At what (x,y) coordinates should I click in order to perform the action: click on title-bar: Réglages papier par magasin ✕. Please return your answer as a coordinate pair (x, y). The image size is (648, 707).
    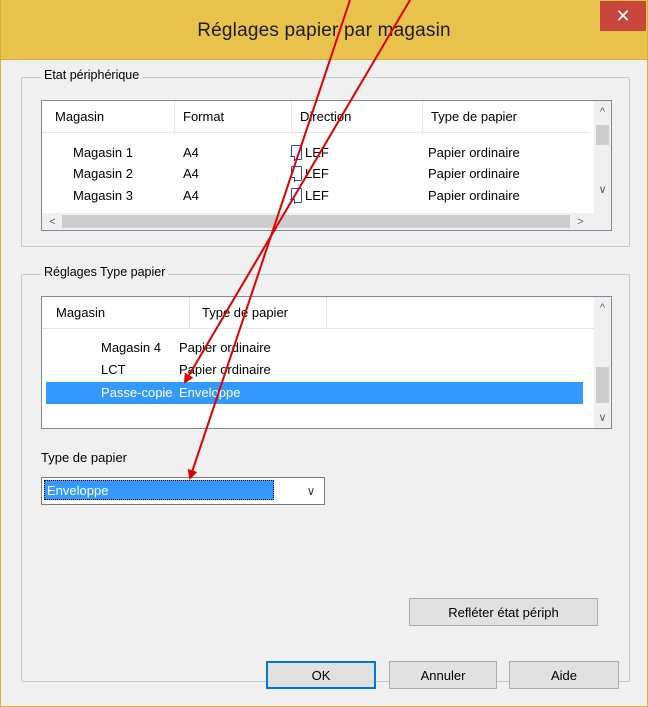
    Looking at the image, I should click on (324, 30).